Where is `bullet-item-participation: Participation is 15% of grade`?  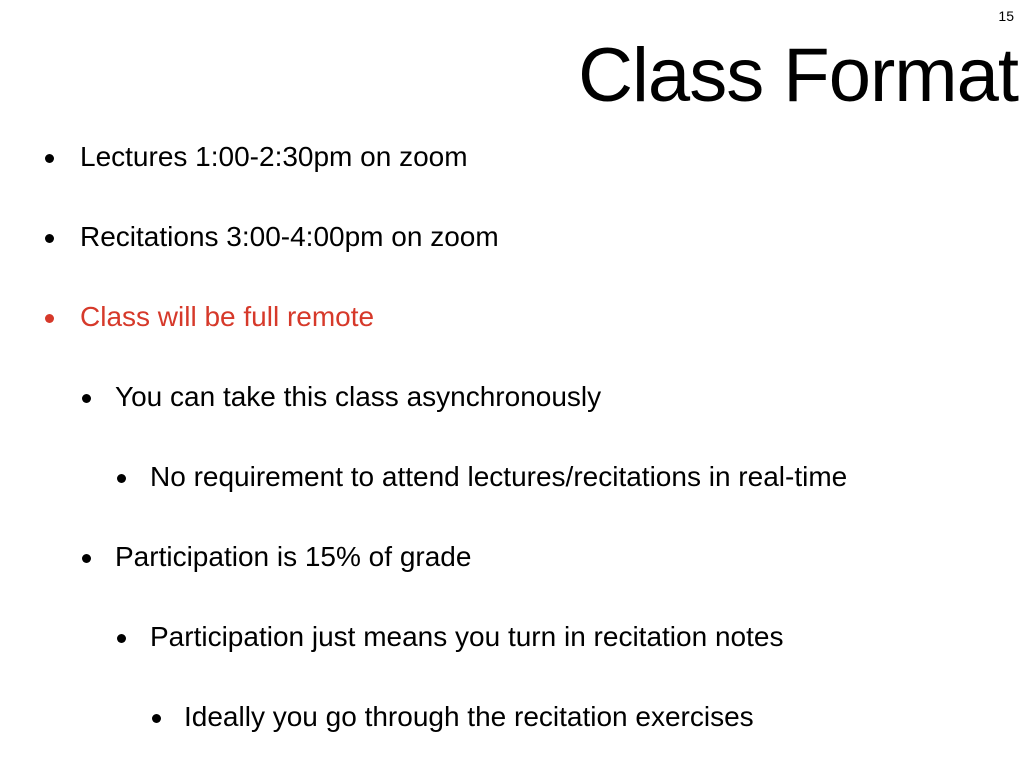 bullet-item-participation: Participation is 15% of grade is located at coordinates (277, 556).